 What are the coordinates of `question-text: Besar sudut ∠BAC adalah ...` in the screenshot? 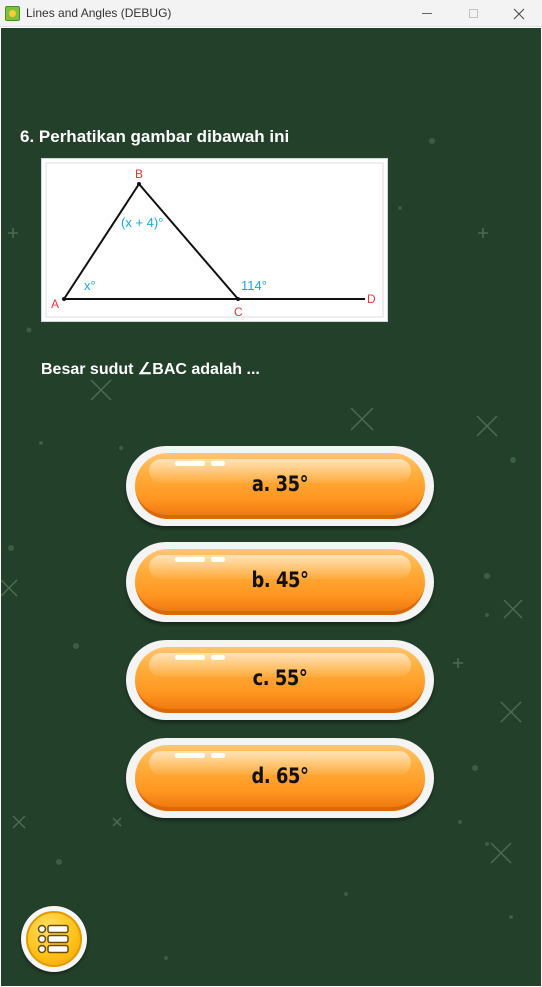 It's located at (150, 369).